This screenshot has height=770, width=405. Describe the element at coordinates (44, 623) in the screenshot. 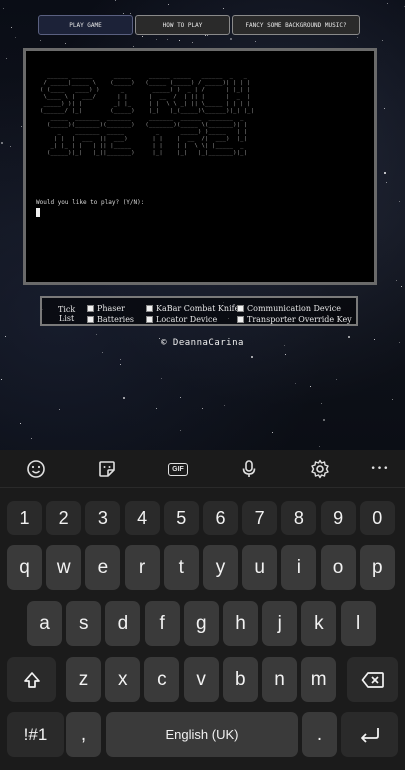

I see `key-a: a` at that location.